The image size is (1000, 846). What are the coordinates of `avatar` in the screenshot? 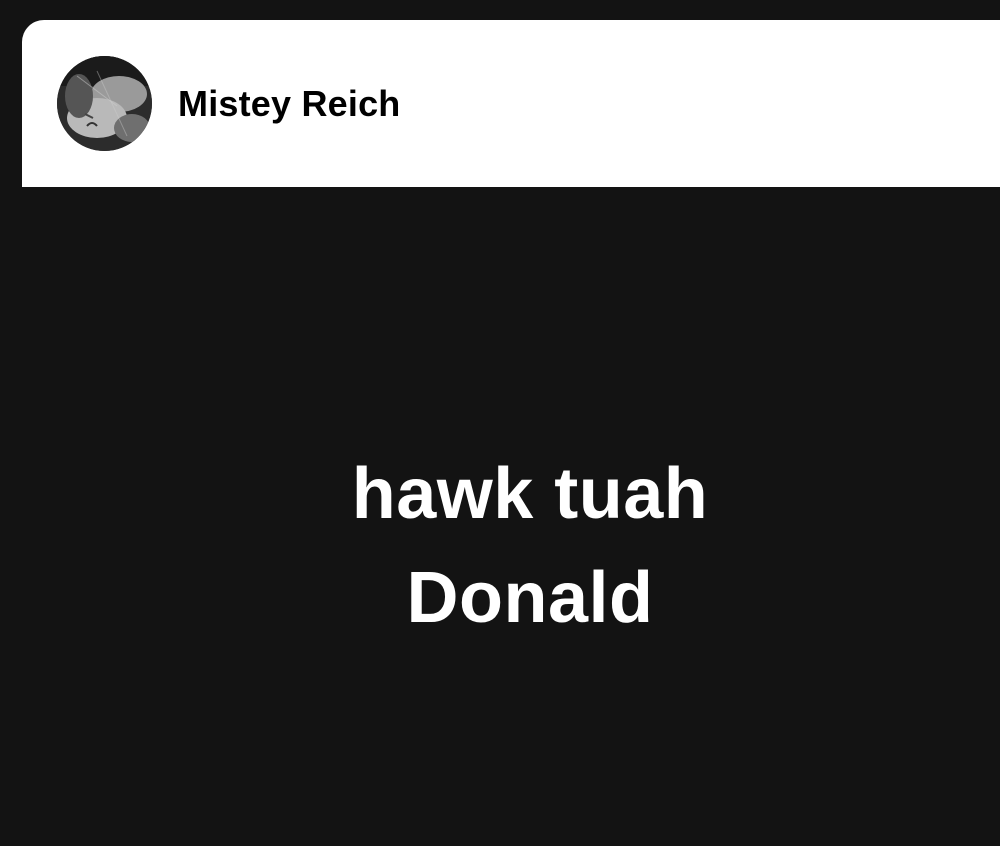 It's located at (104, 103).